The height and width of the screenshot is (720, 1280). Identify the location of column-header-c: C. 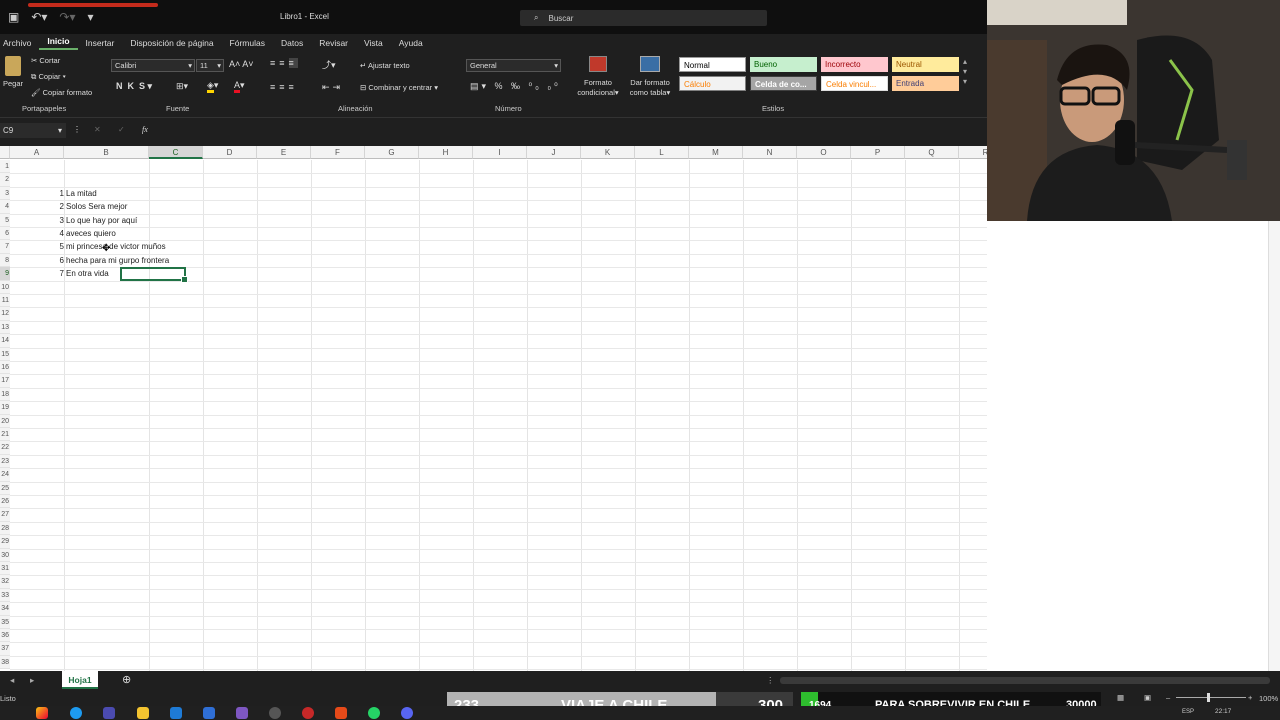
(176, 152).